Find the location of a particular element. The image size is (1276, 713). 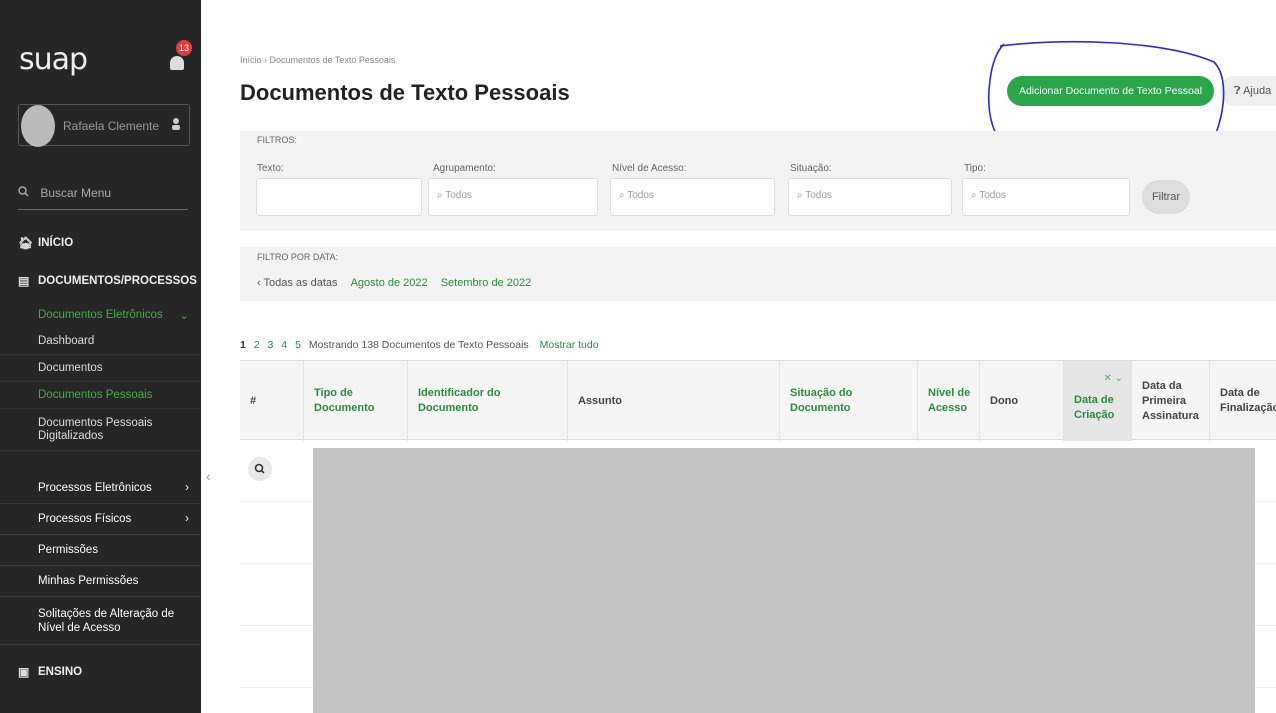

column-label: Data de Finalização is located at coordinates (1248, 400).